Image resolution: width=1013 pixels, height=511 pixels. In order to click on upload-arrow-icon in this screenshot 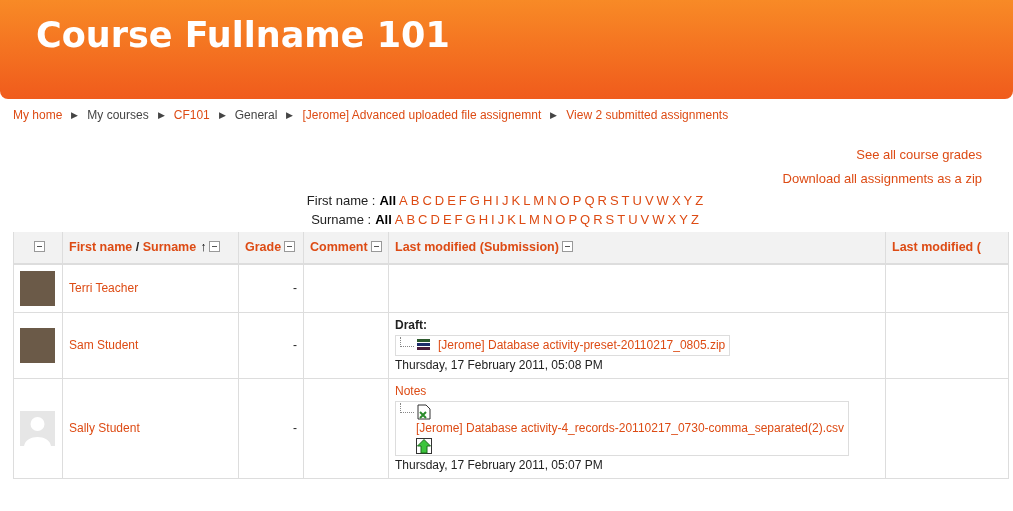, I will do `click(424, 445)`.